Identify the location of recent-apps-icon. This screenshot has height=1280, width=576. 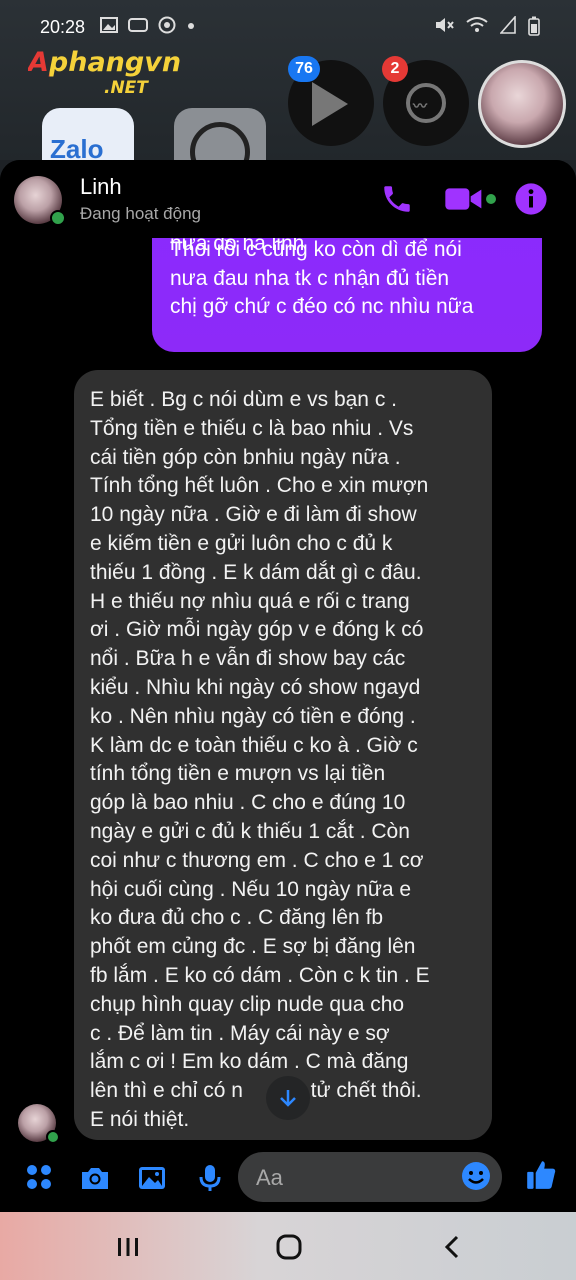
(128, 1247).